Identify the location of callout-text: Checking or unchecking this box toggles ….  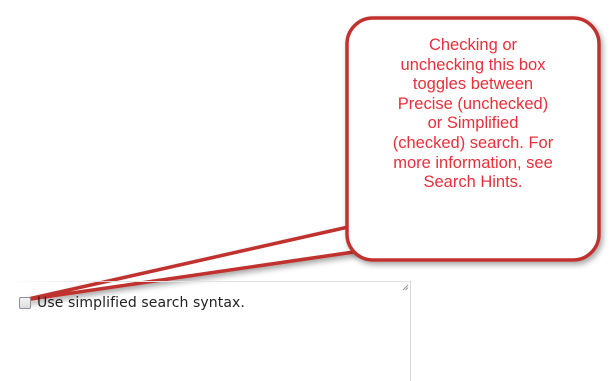
(473, 114).